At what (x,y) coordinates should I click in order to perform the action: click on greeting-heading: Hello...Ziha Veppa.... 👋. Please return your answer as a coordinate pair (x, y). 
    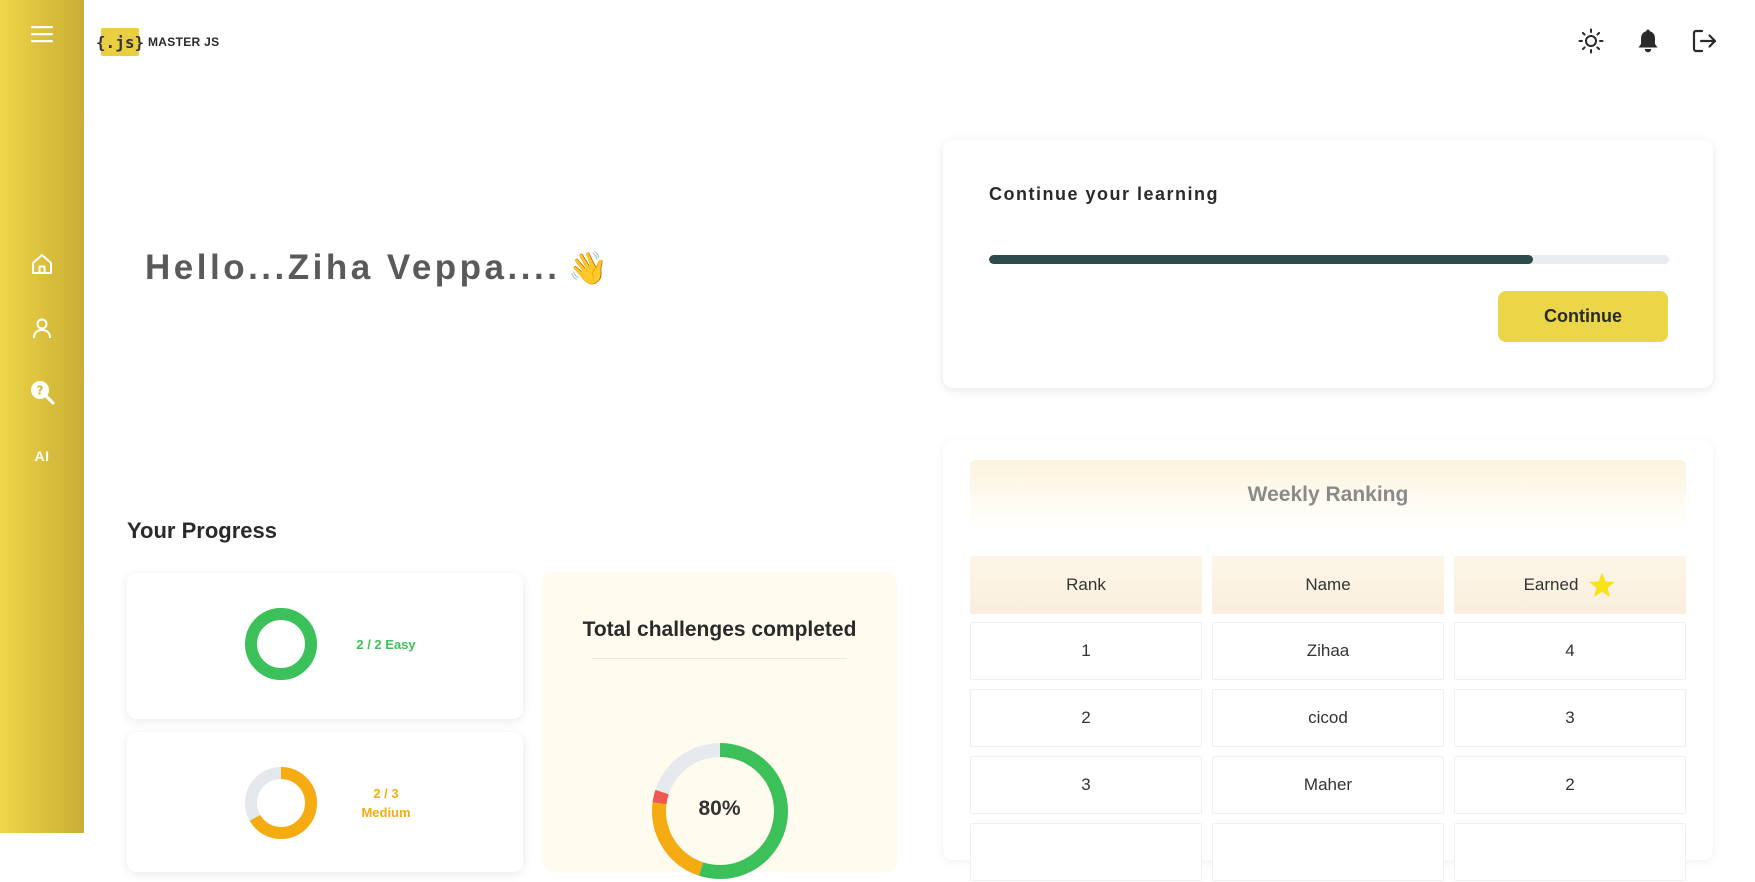
    Looking at the image, I should click on (378, 268).